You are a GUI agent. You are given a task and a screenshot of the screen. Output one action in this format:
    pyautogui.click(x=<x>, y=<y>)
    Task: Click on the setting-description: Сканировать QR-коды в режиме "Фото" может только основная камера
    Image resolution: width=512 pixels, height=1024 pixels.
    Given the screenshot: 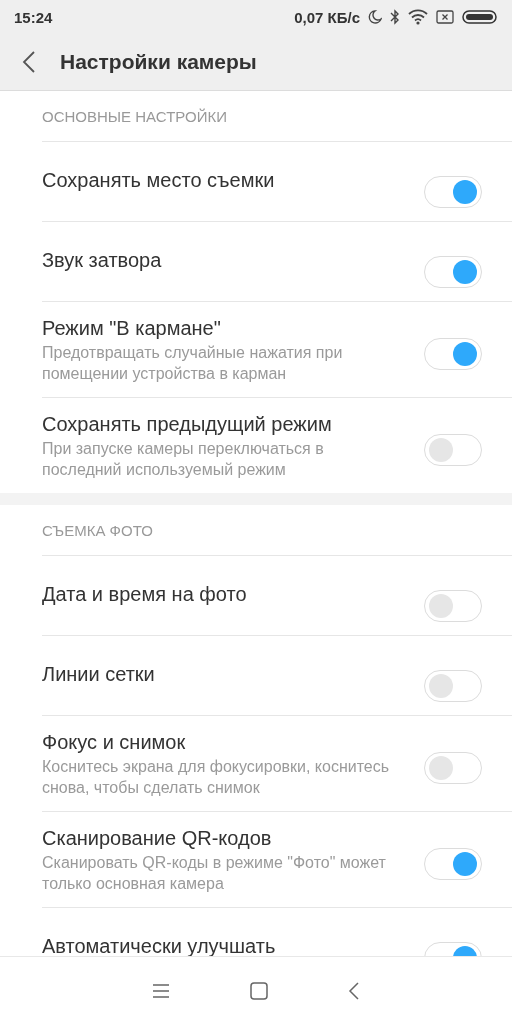 What is the action you would take?
    pyautogui.click(x=214, y=873)
    